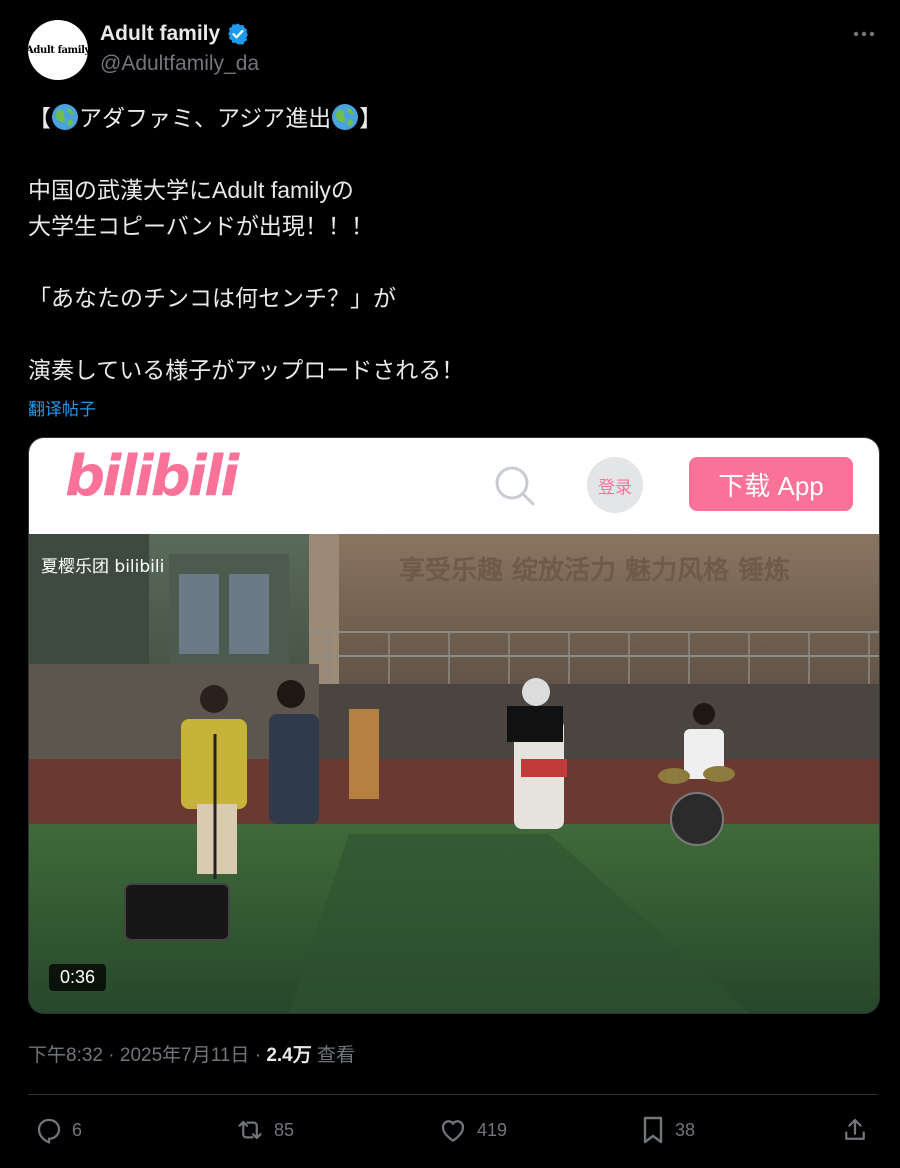 The image size is (900, 1168). I want to click on more-button, so click(864, 34).